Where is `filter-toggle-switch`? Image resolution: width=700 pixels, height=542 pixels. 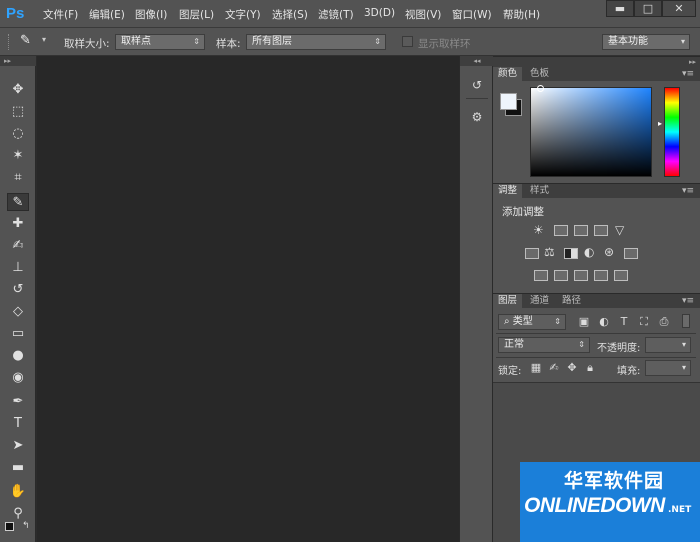 filter-toggle-switch is located at coordinates (686, 321).